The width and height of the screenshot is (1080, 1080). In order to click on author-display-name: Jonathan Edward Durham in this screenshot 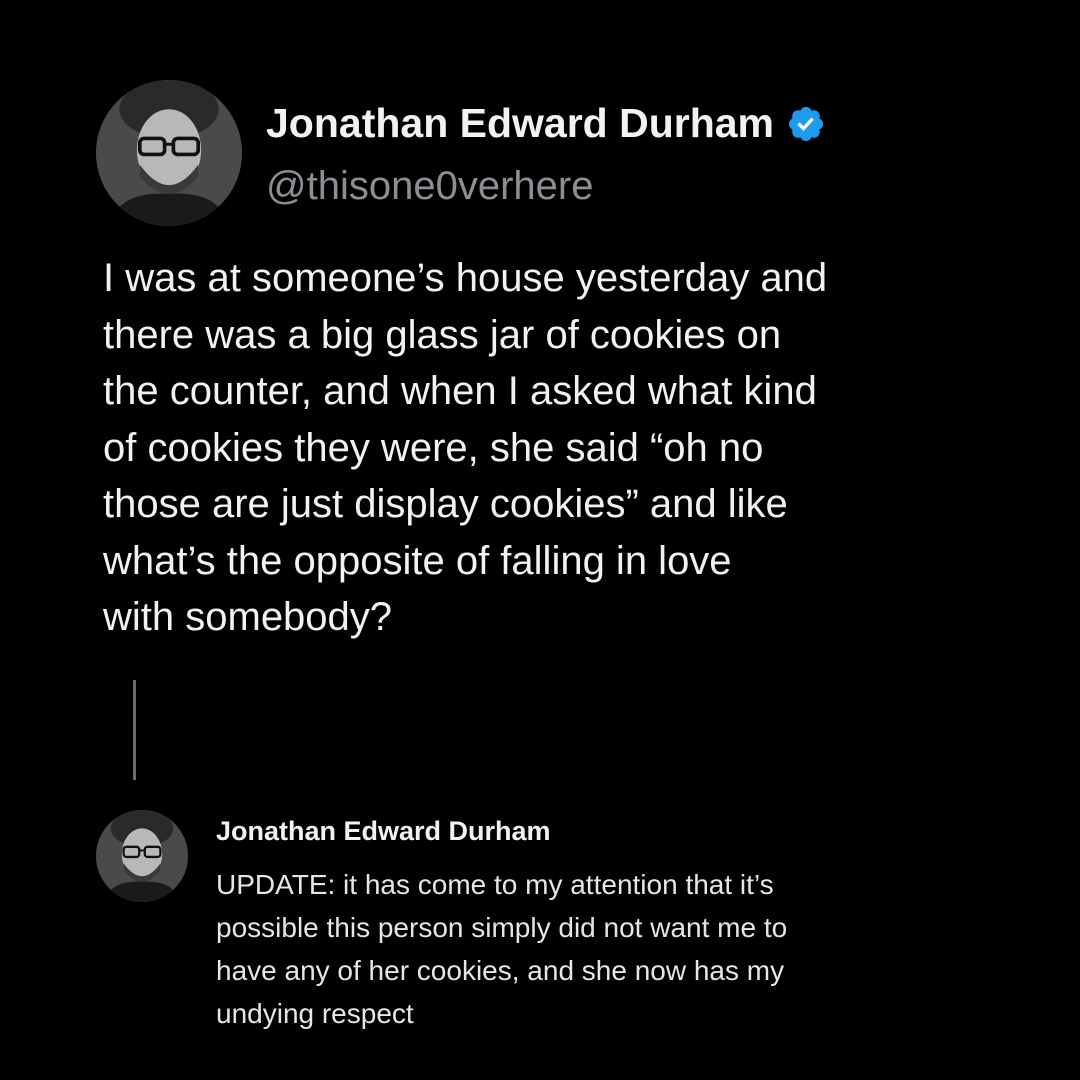, I will do `click(520, 123)`.